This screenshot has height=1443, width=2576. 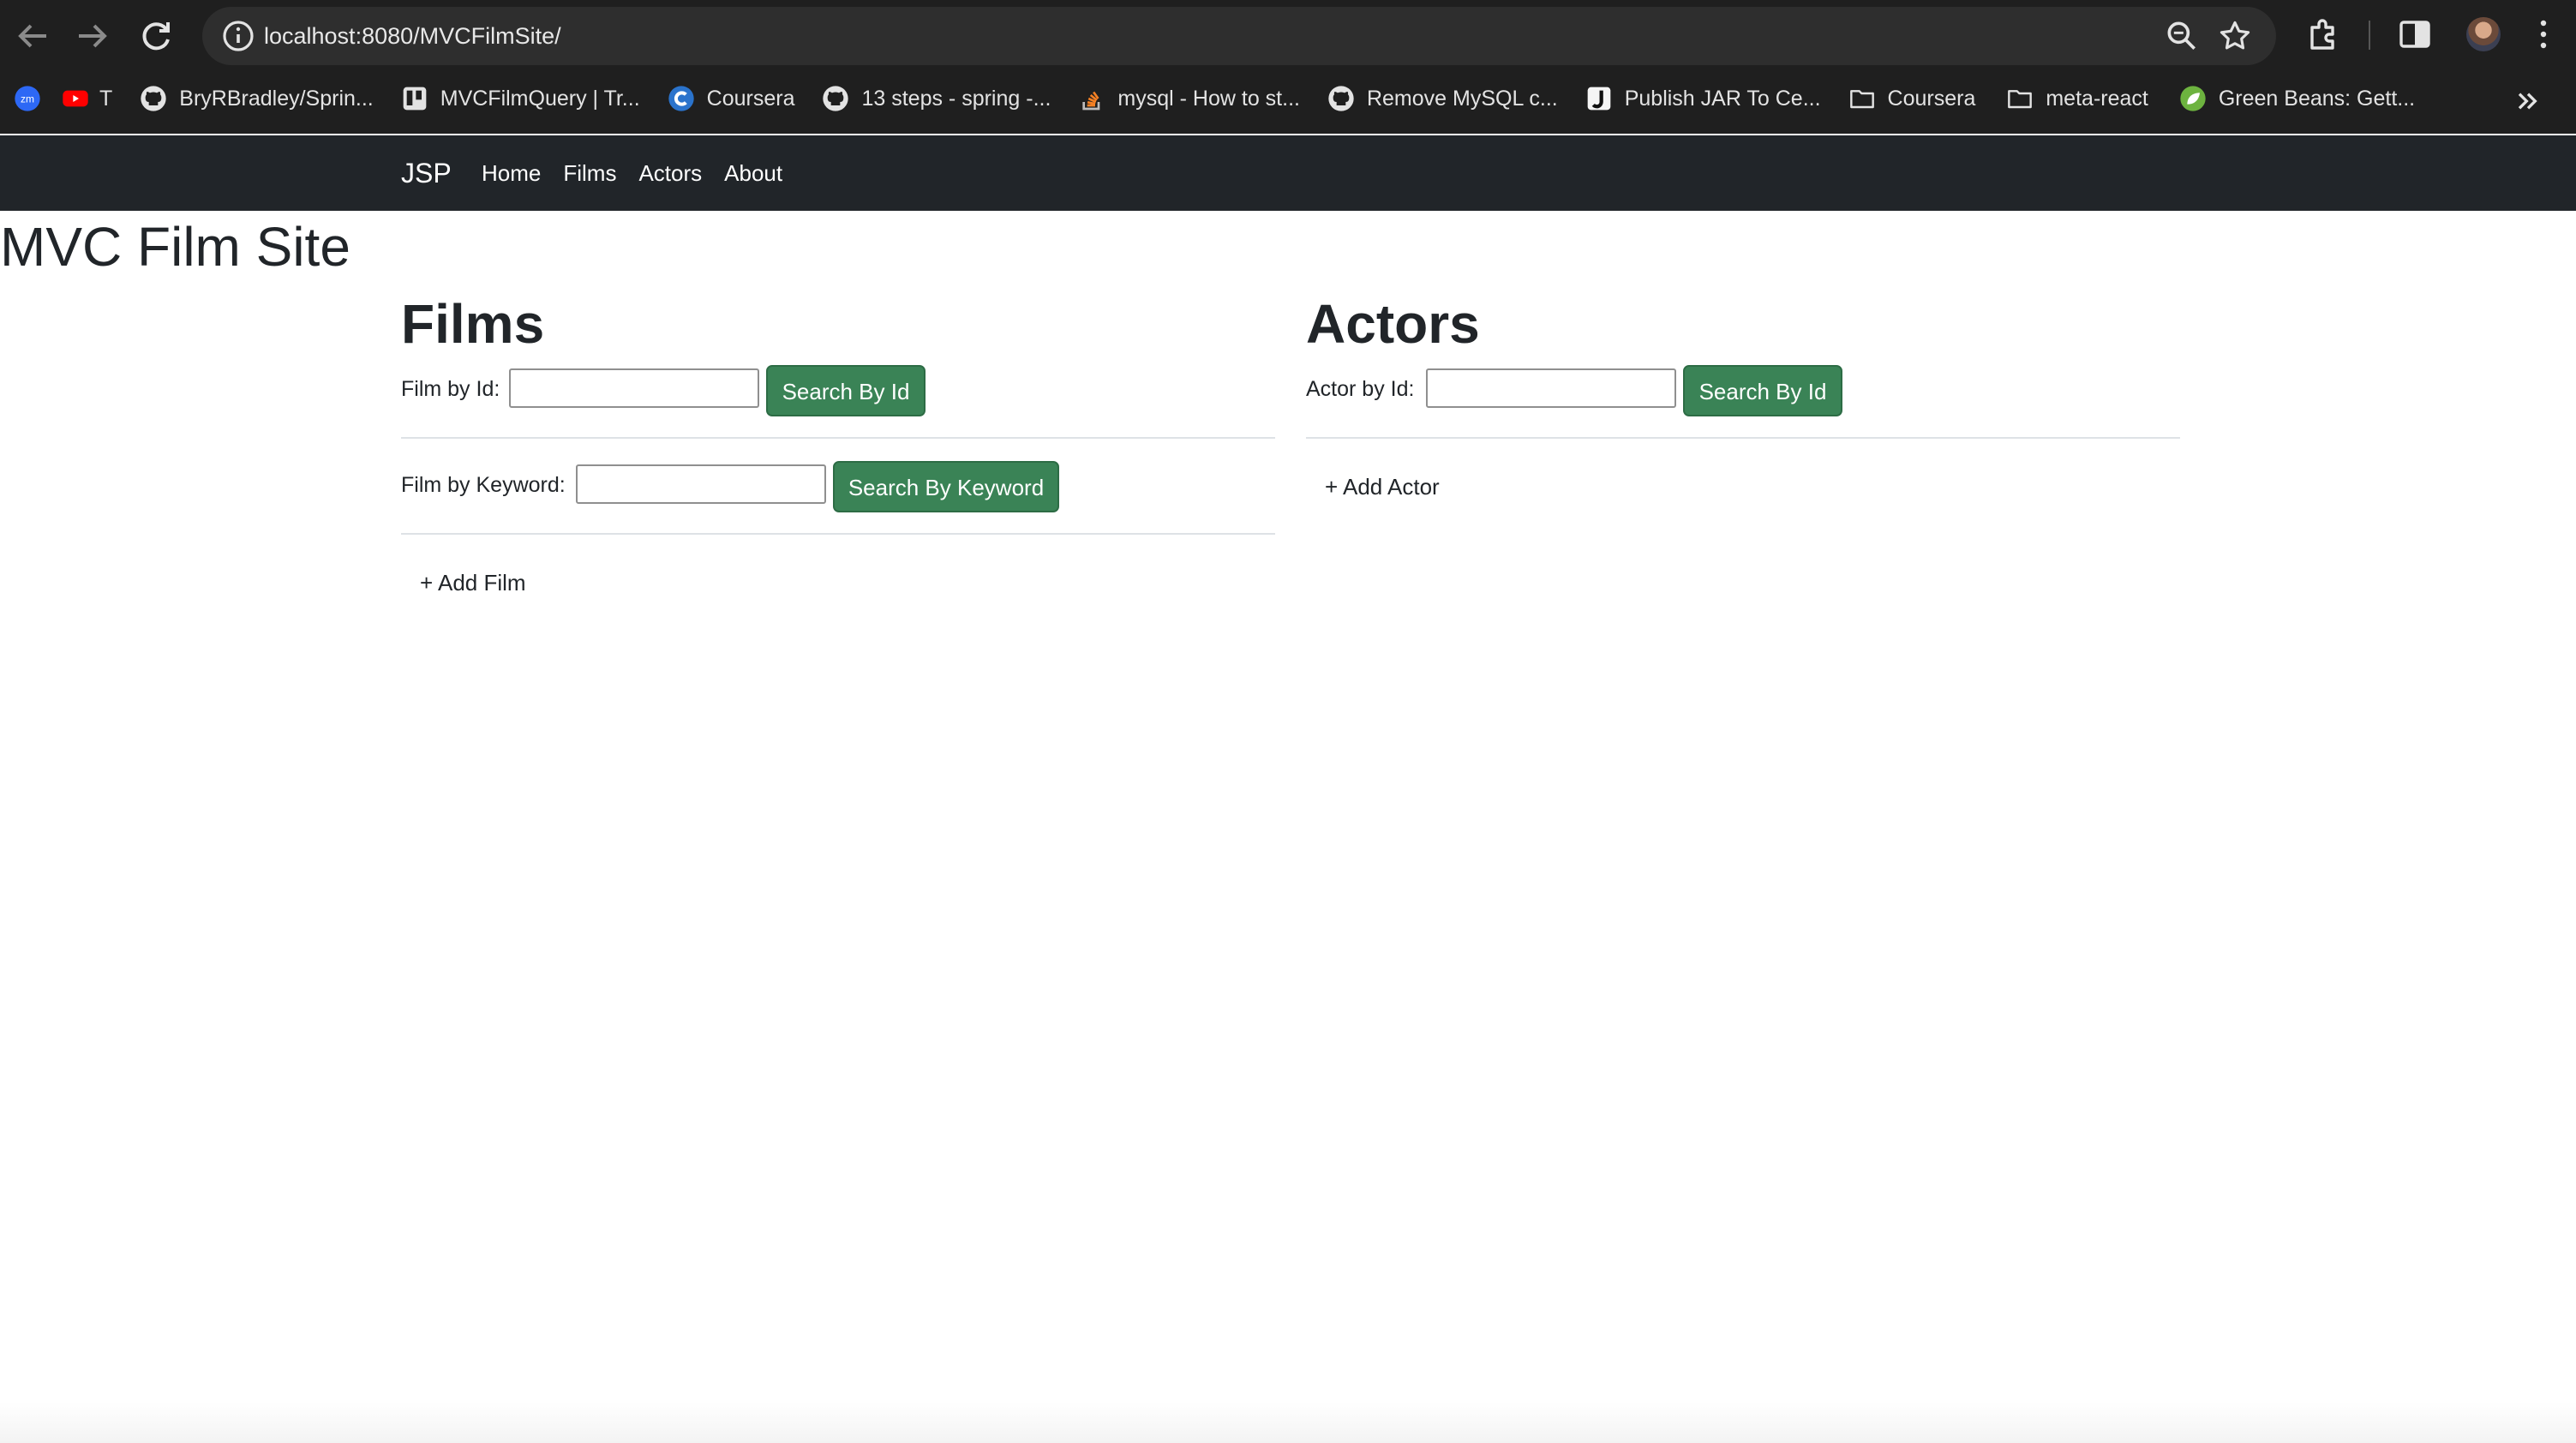 What do you see at coordinates (681, 98) in the screenshot?
I see `coursera-icon` at bounding box center [681, 98].